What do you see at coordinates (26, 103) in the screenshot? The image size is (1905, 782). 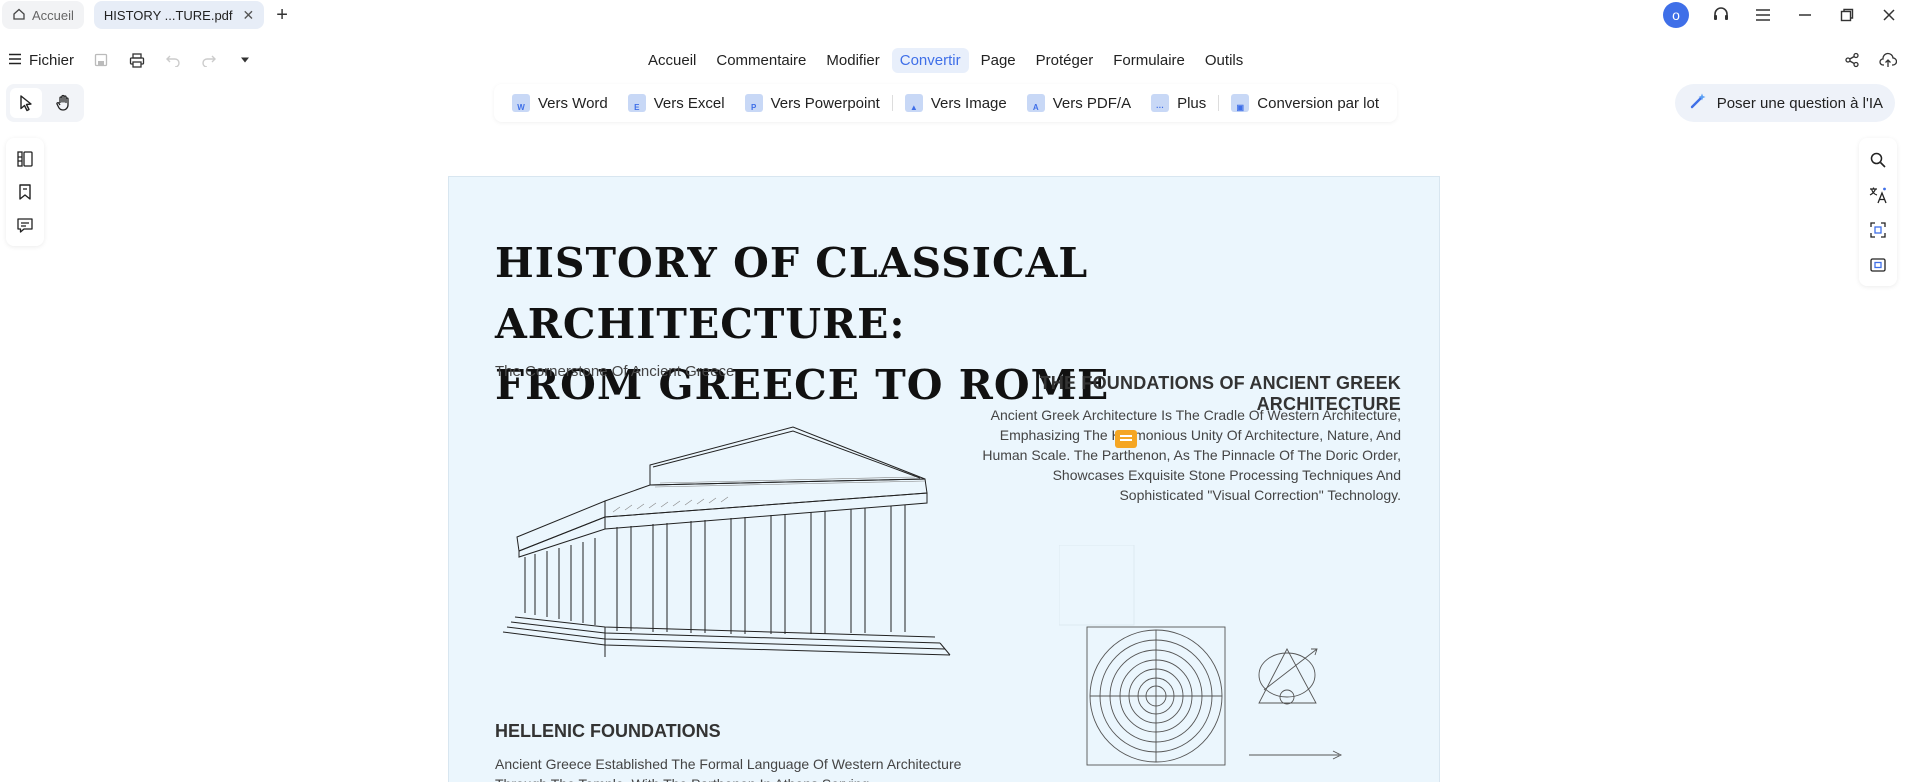 I see `select-pointer-icon` at bounding box center [26, 103].